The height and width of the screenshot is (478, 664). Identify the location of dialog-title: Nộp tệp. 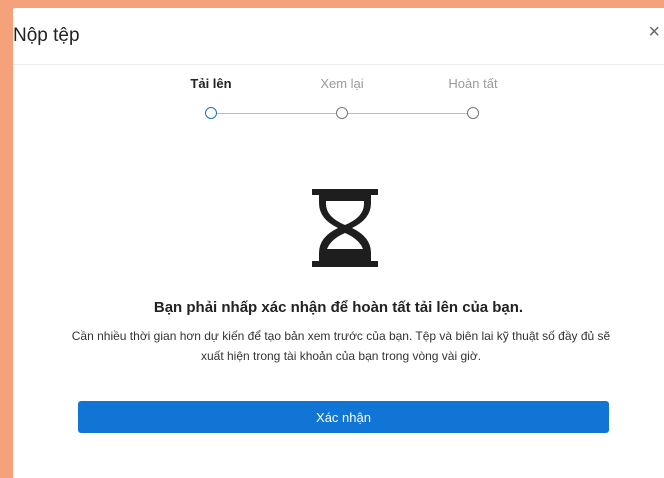
(46, 35).